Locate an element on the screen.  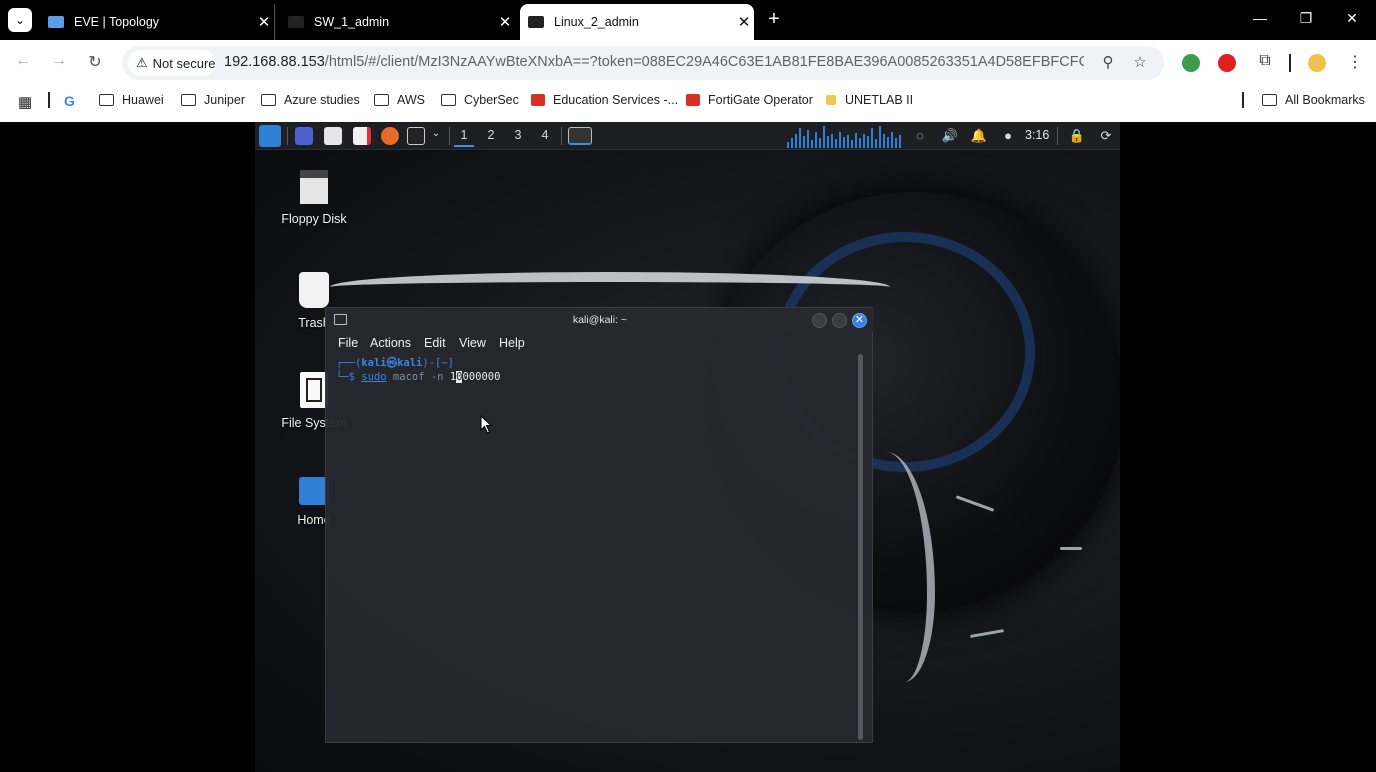
prompt-user: kali is located at coordinates (374, 363).